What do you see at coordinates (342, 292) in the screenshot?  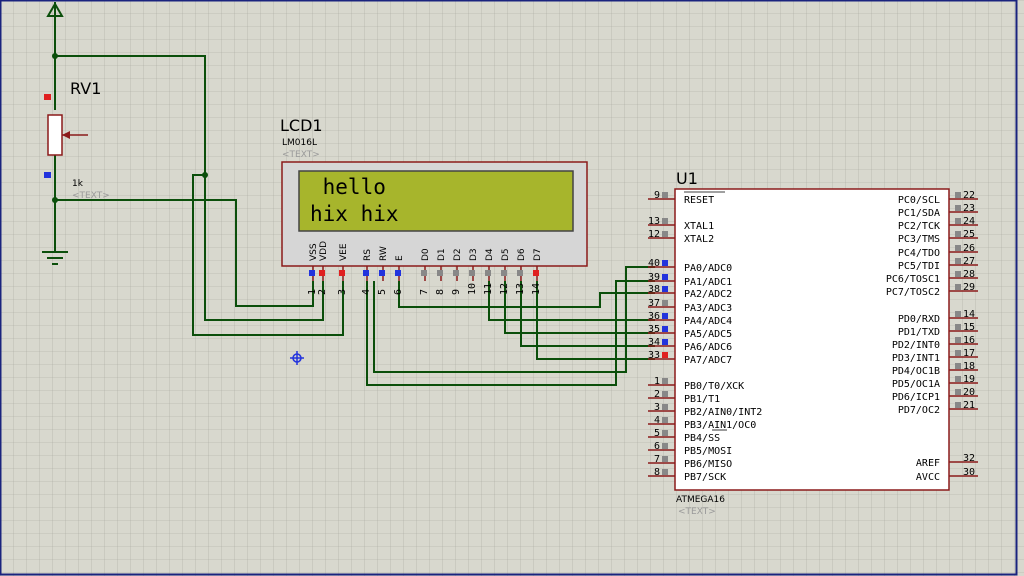 I see `lcd-pin-number: 3` at bounding box center [342, 292].